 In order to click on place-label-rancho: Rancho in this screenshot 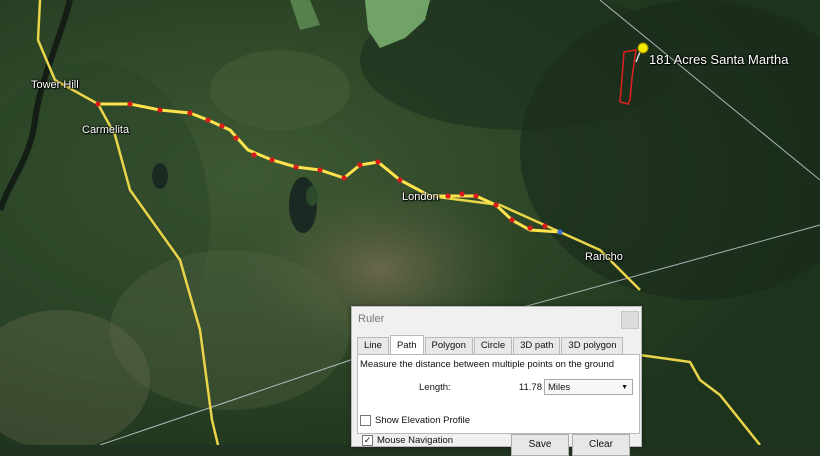, I will do `click(604, 257)`.